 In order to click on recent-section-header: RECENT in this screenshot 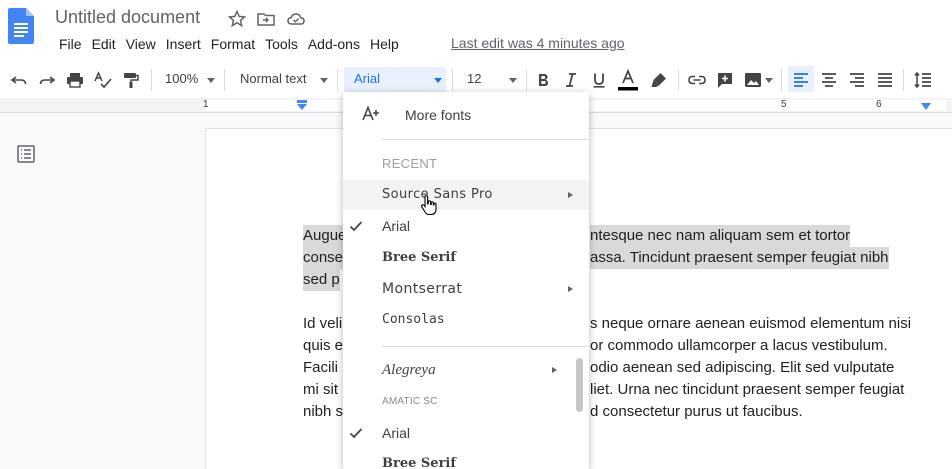, I will do `click(410, 163)`.